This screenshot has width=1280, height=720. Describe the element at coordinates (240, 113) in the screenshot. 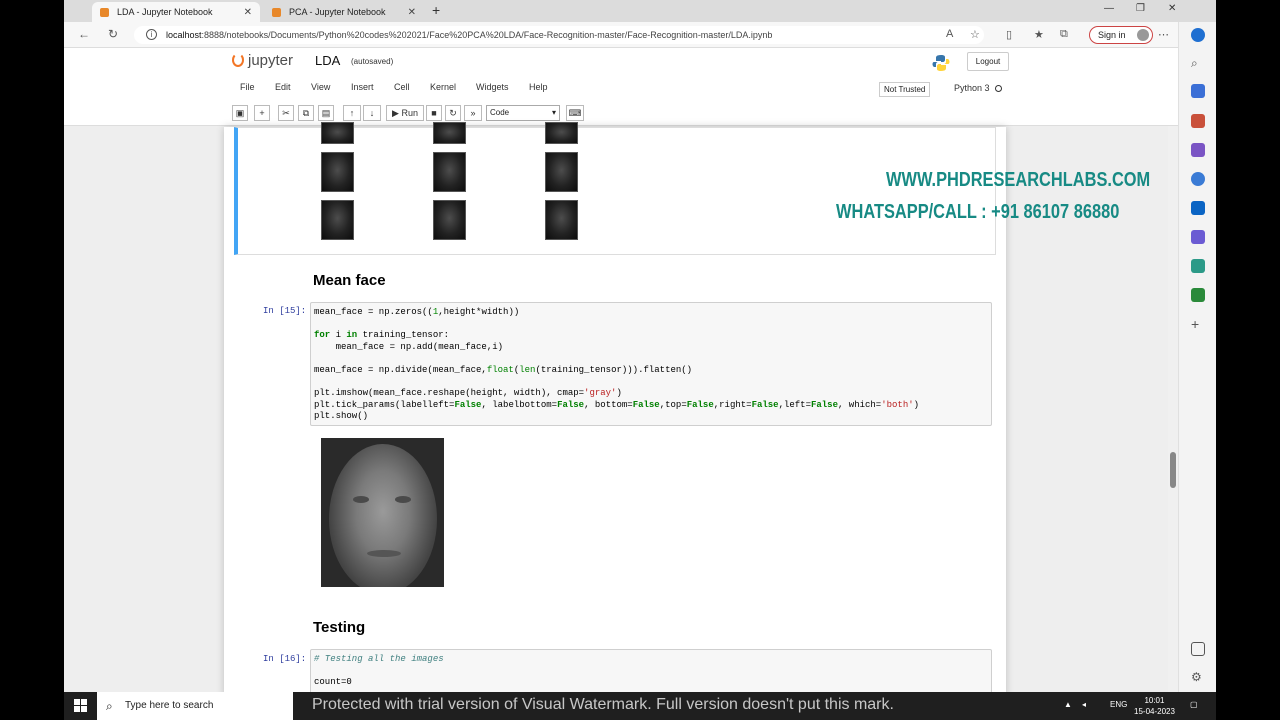

I see `save-icon: ▣` at that location.